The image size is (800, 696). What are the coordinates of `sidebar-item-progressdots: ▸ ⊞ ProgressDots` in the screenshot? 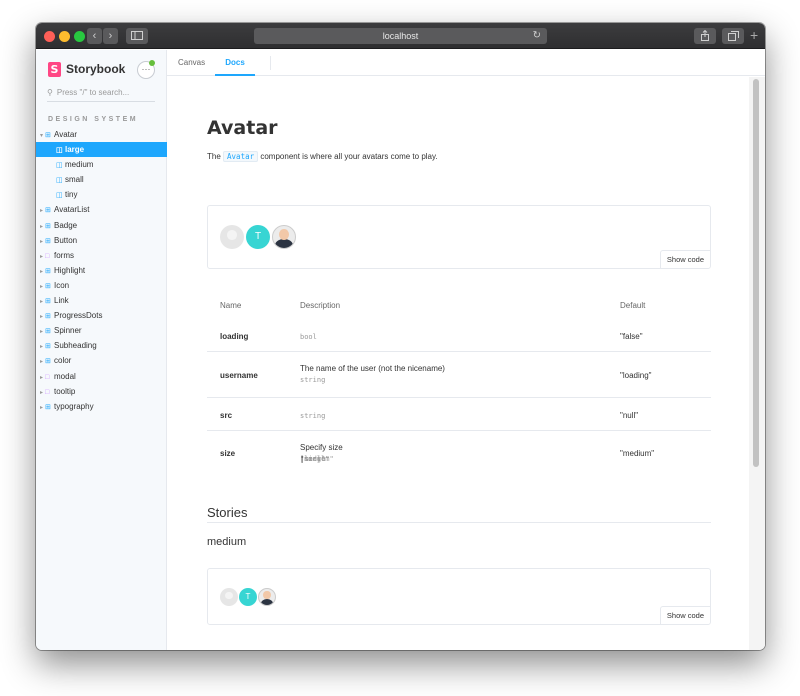 It's located at (101, 315).